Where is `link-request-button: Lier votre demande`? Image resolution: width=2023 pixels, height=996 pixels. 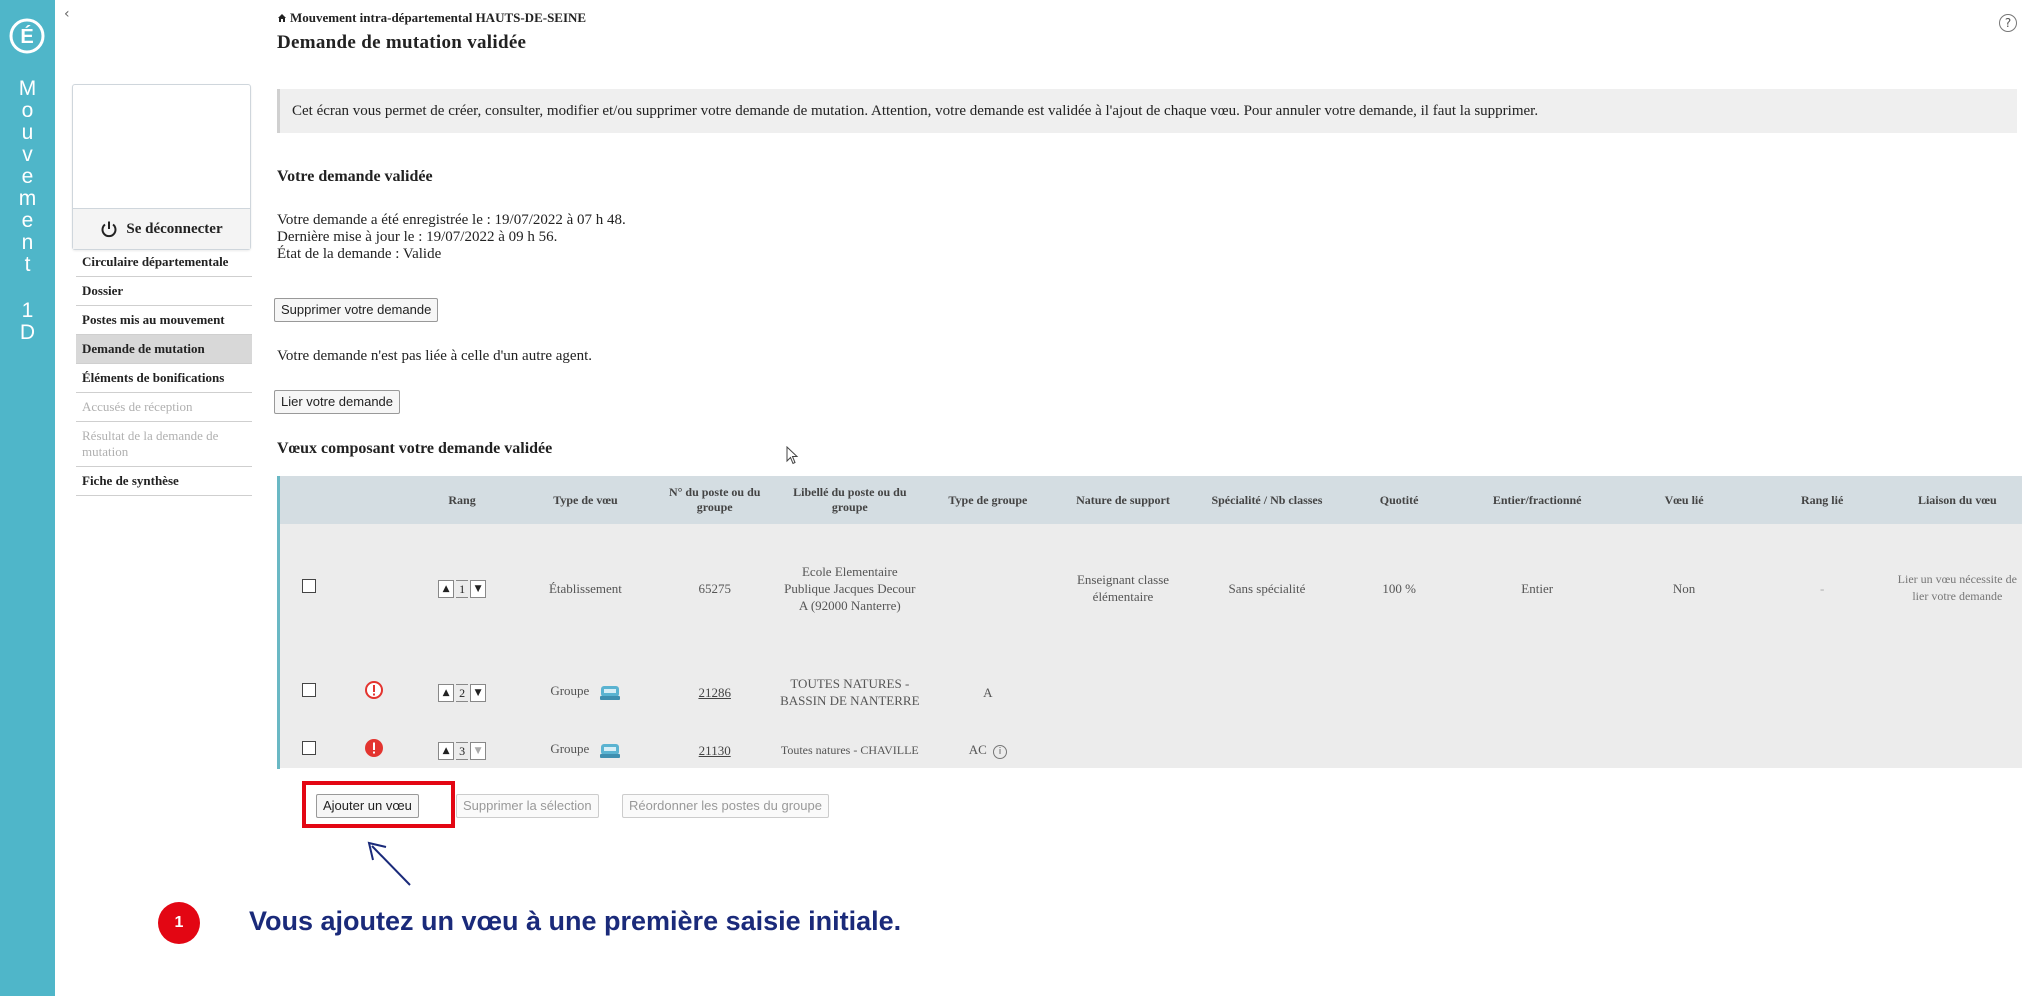 link-request-button: Lier votre demande is located at coordinates (337, 402).